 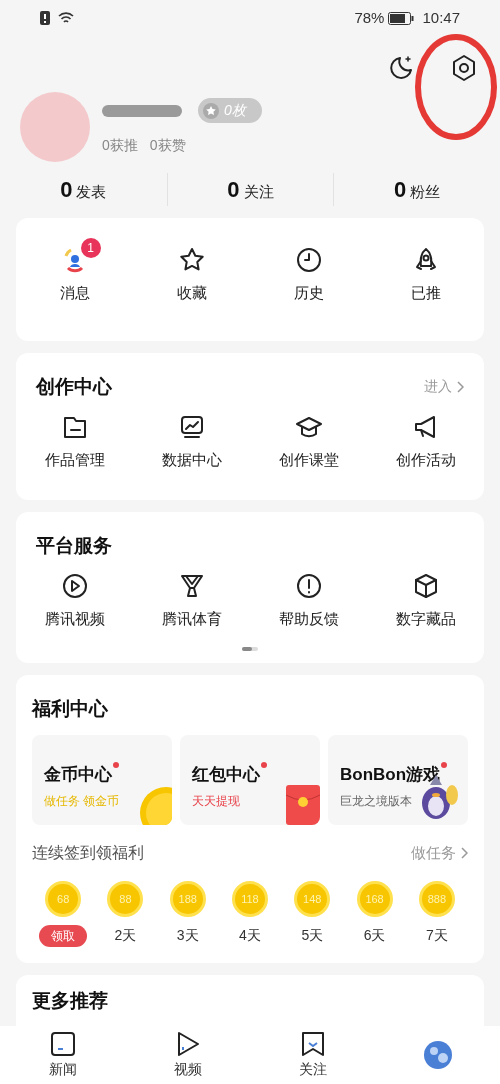 I want to click on stat-item: 0 关注, so click(x=250, y=189).